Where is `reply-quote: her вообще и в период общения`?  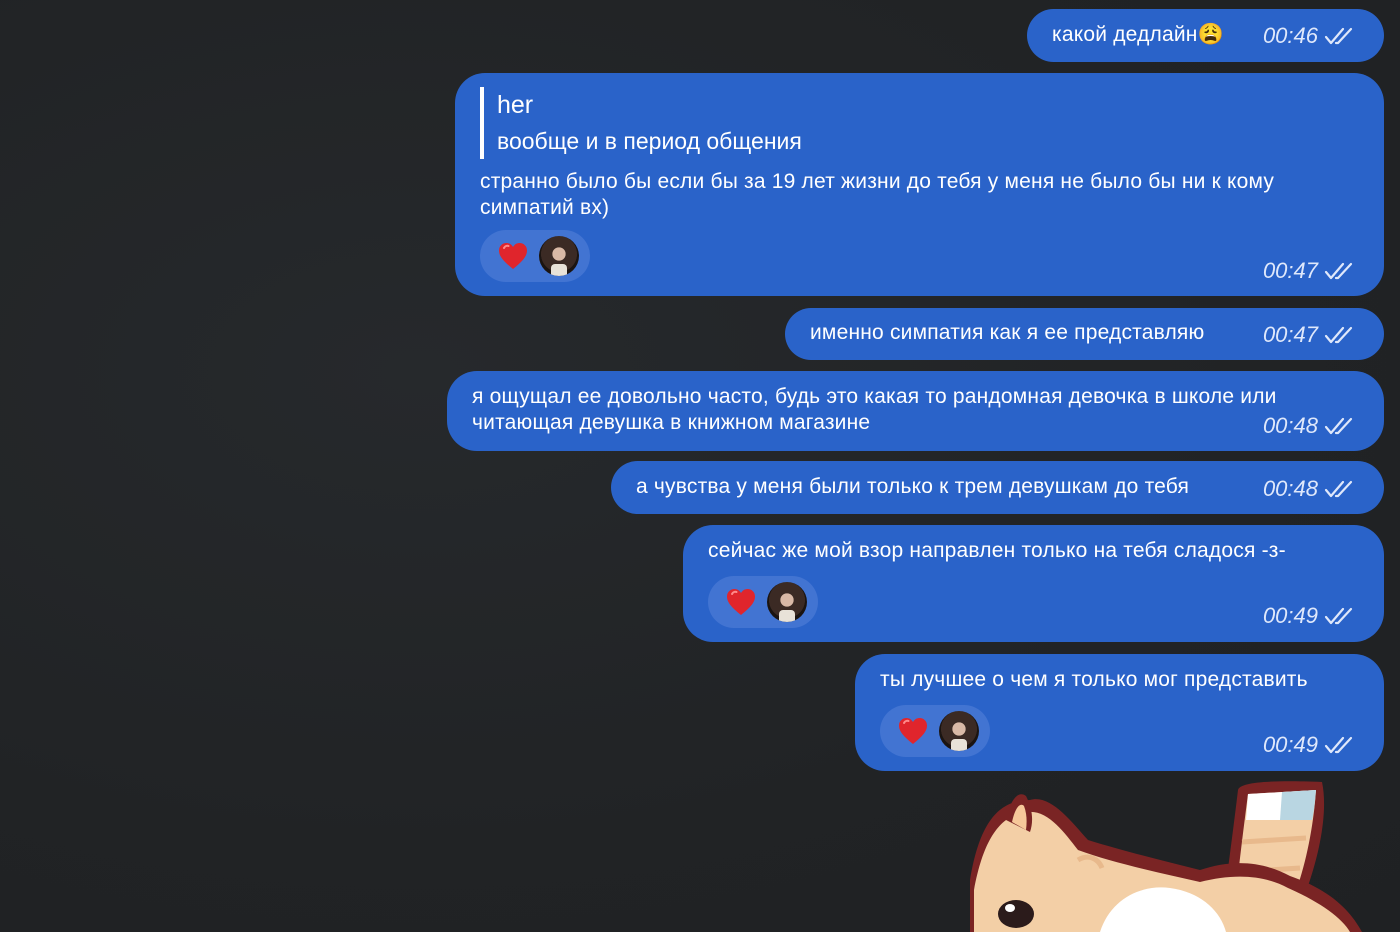
reply-quote: her вообще и в период общения is located at coordinates (920, 123).